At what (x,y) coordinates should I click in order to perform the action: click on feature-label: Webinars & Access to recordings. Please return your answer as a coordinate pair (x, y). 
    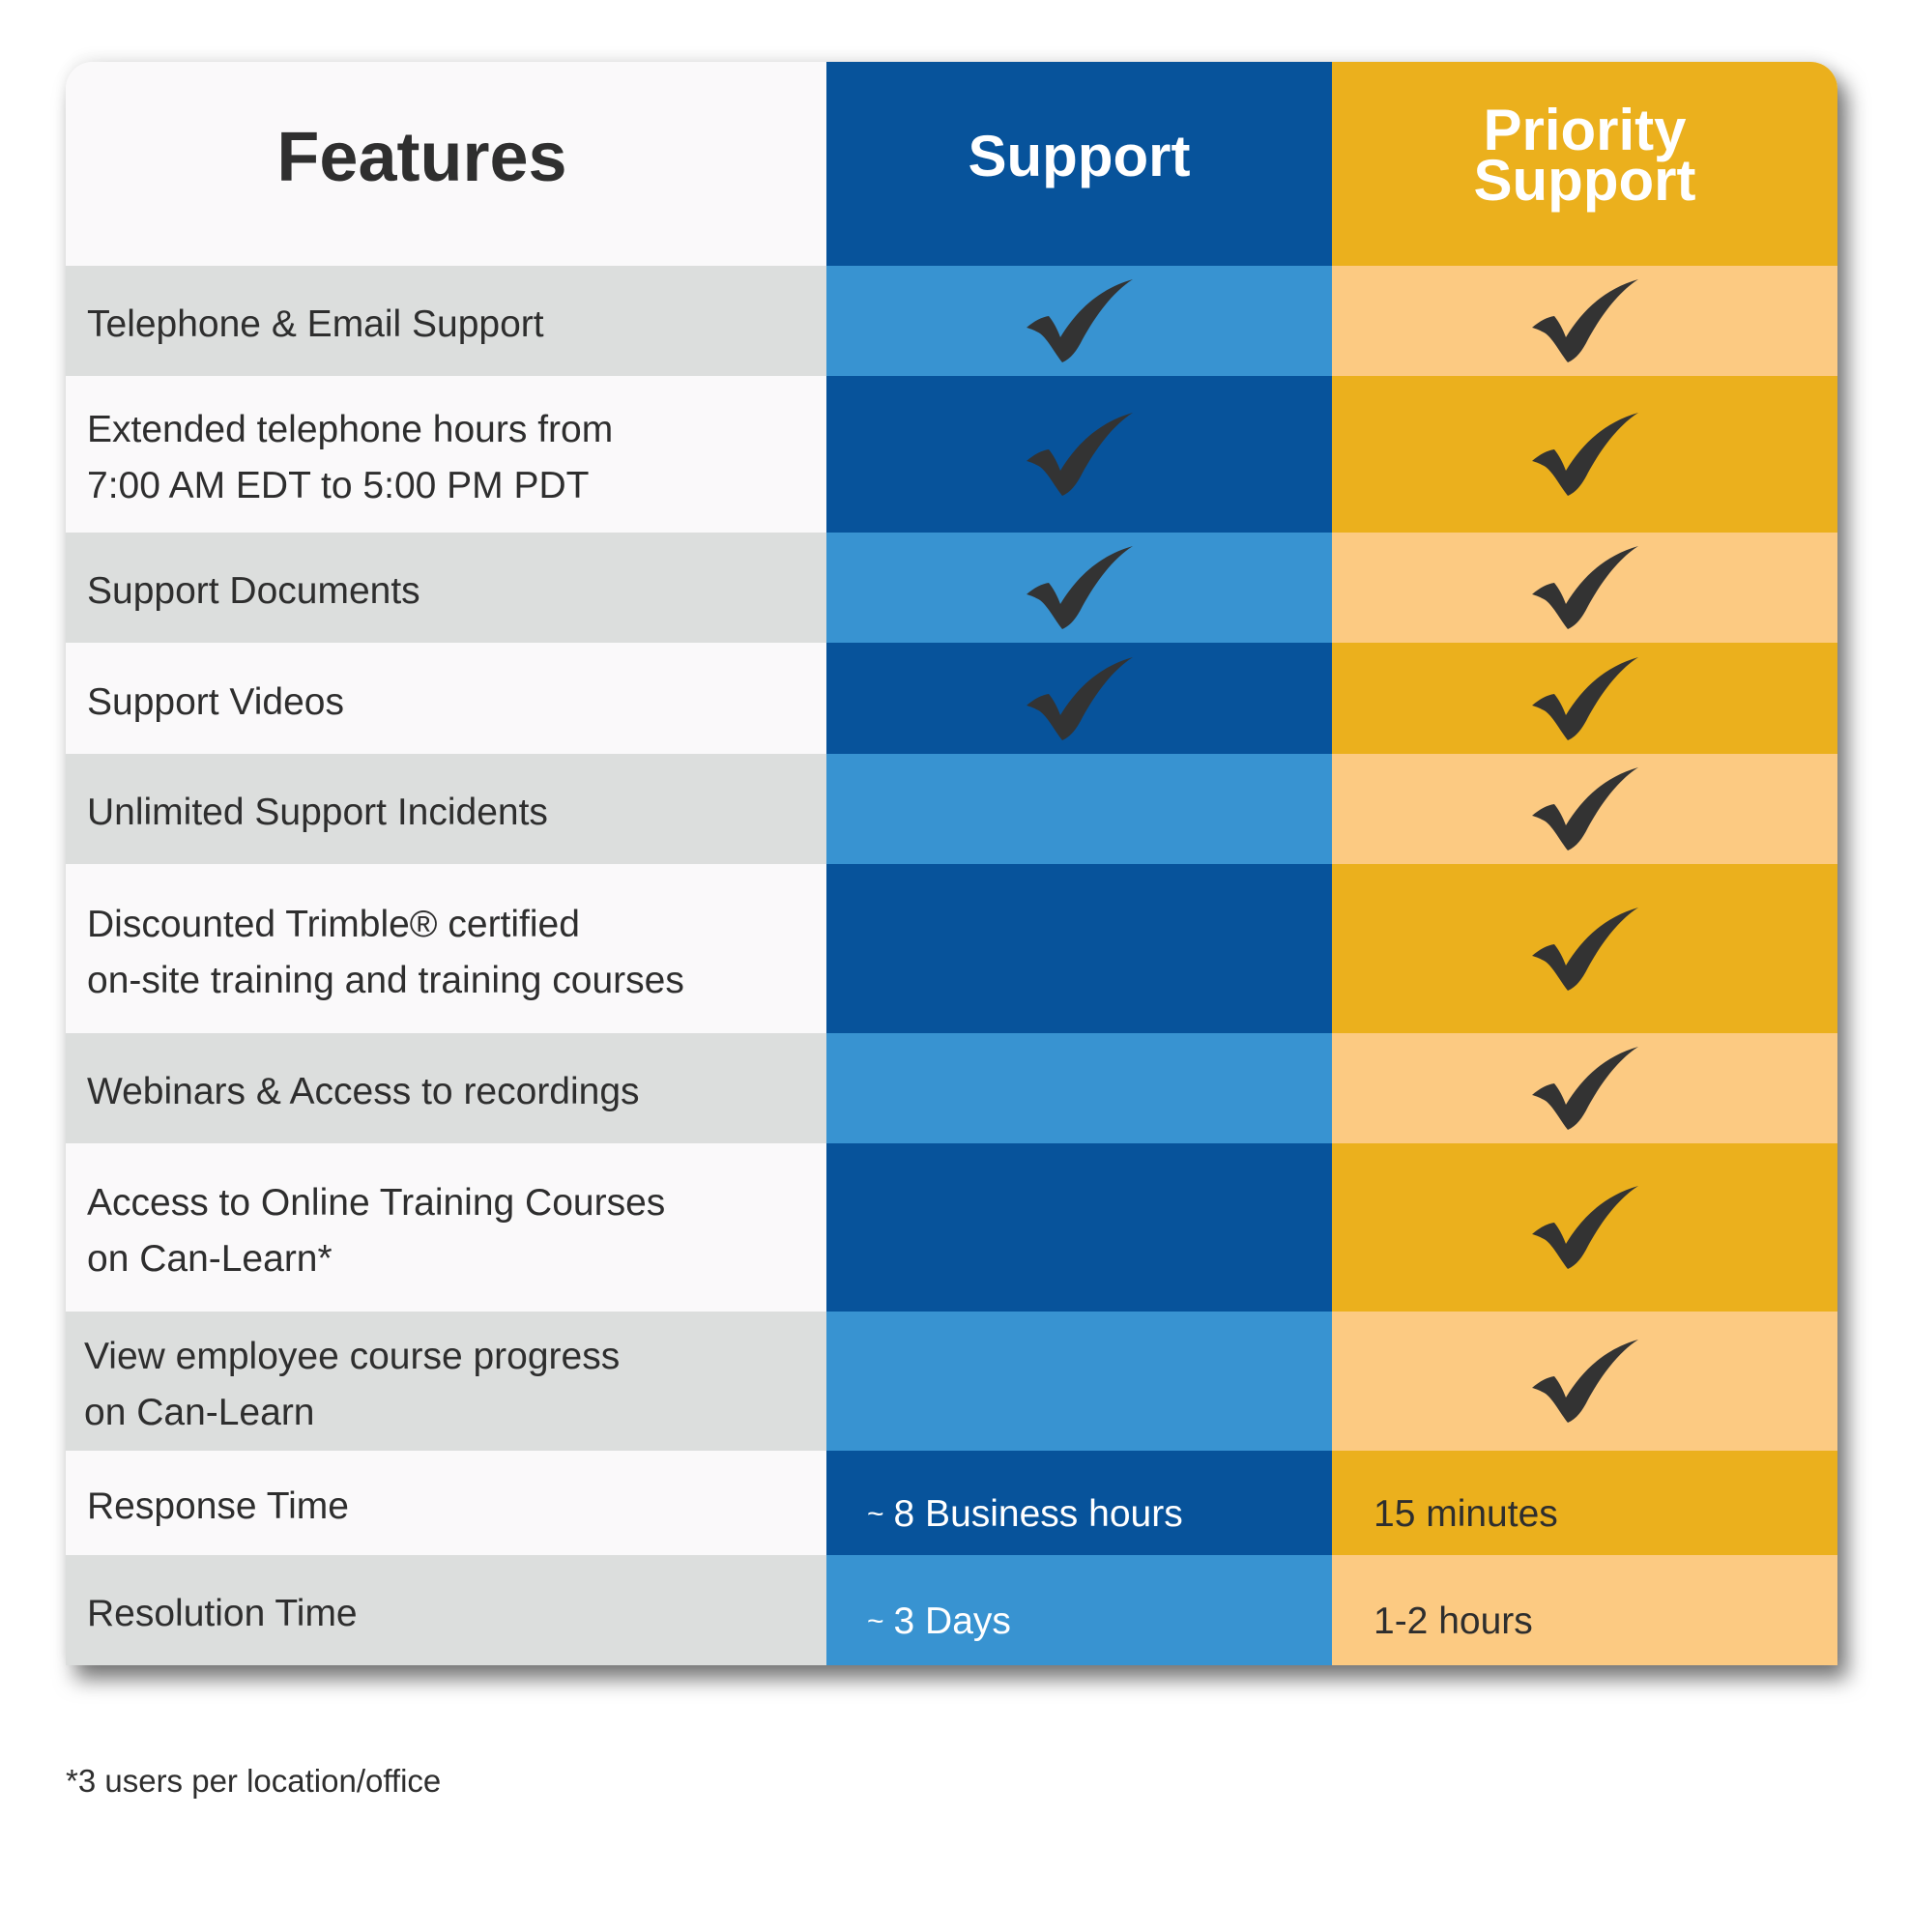
    Looking at the image, I should click on (363, 1091).